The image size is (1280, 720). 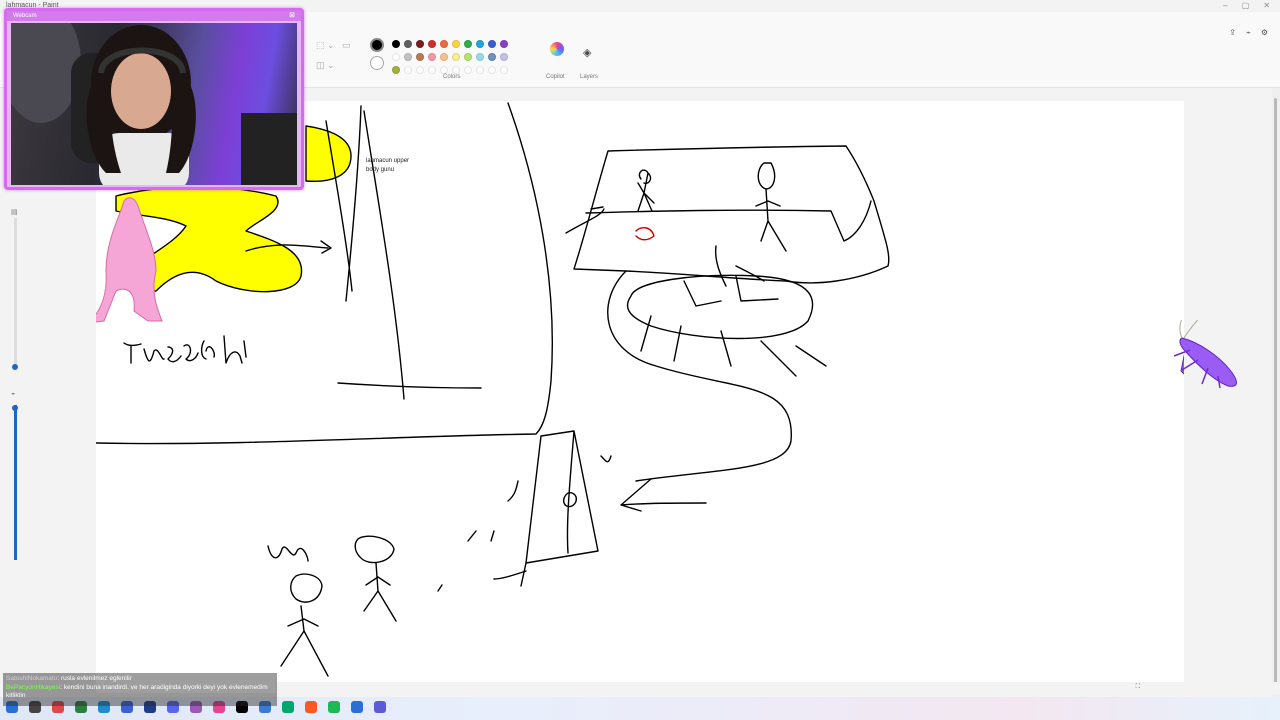 What do you see at coordinates (15, 367) in the screenshot?
I see `brush-size-thumb` at bounding box center [15, 367].